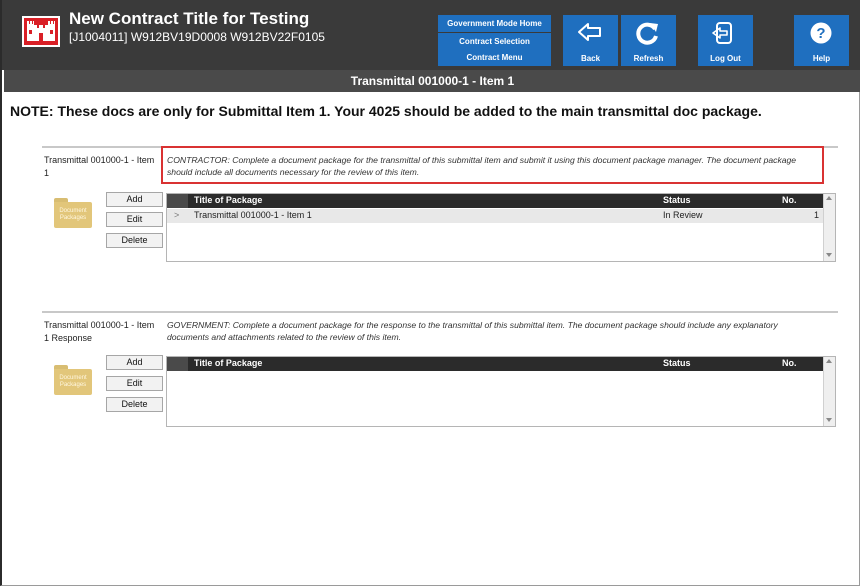 The image size is (860, 586). I want to click on contractor-add-button: Add, so click(134, 199).